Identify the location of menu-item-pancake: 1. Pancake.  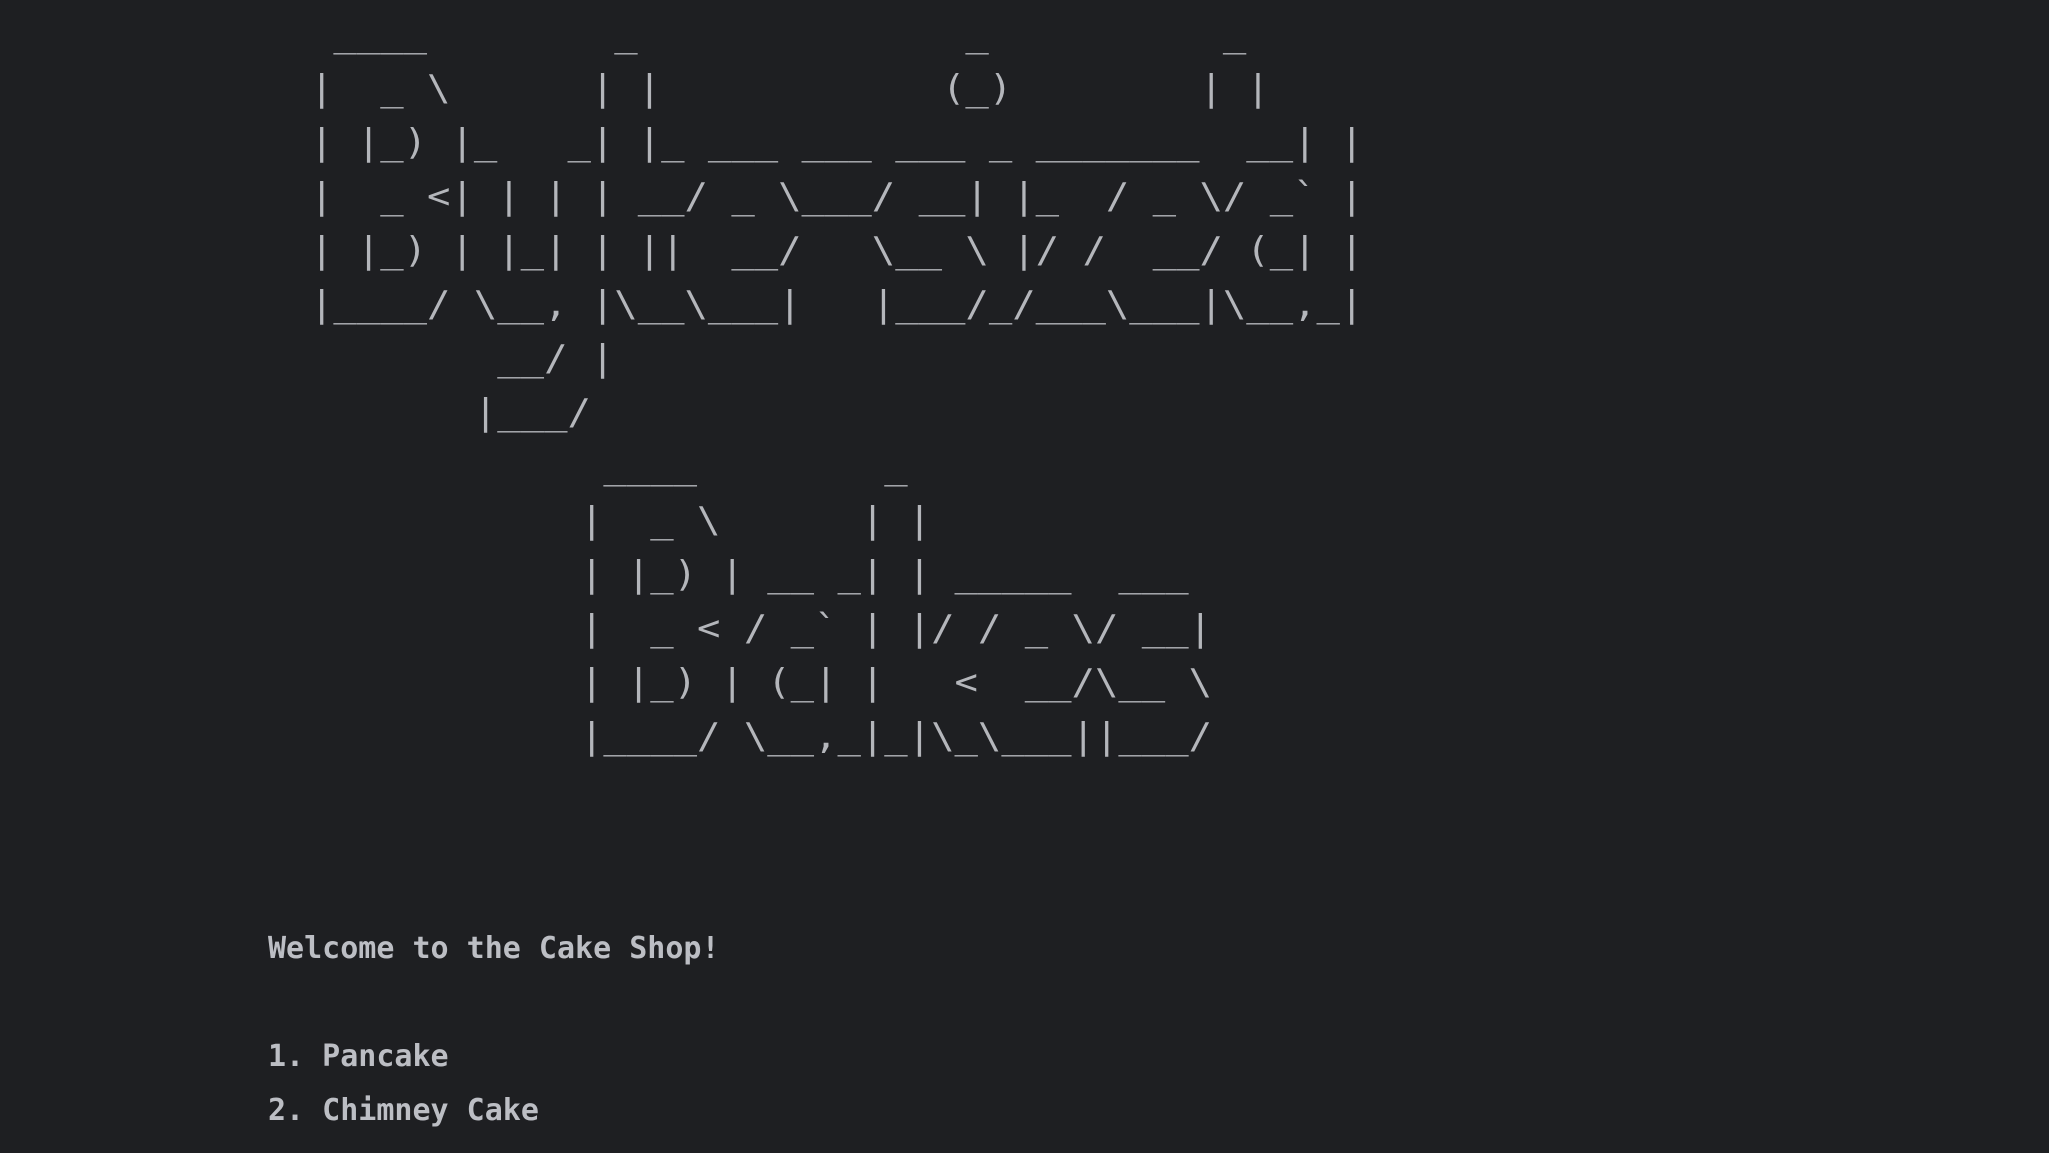
(358, 1056).